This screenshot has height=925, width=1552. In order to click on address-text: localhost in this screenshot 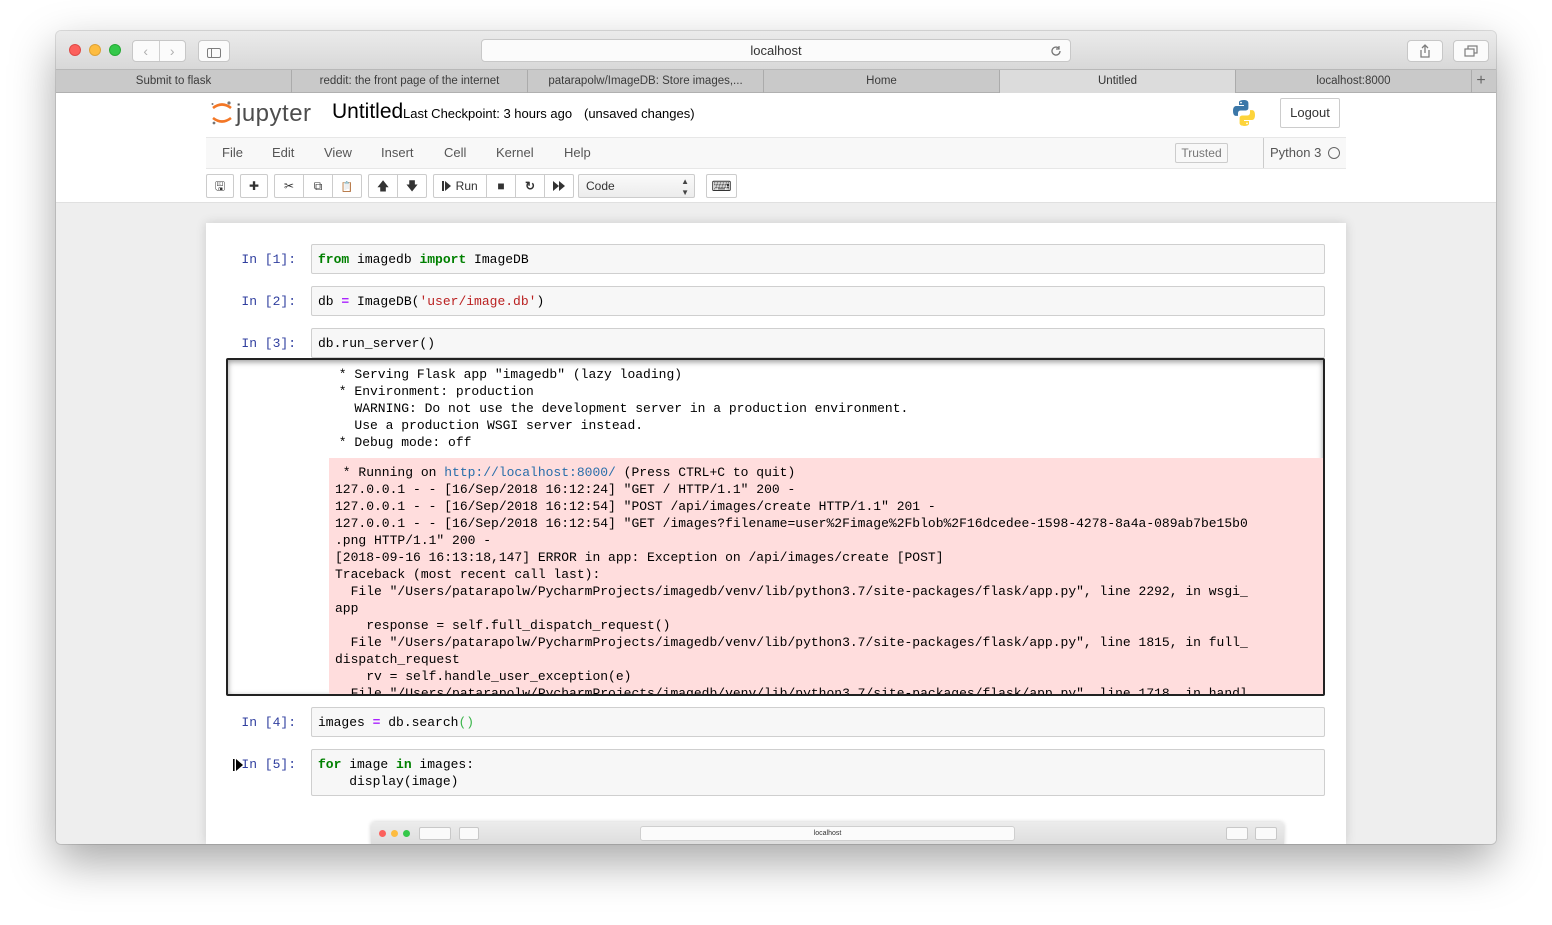, I will do `click(776, 50)`.